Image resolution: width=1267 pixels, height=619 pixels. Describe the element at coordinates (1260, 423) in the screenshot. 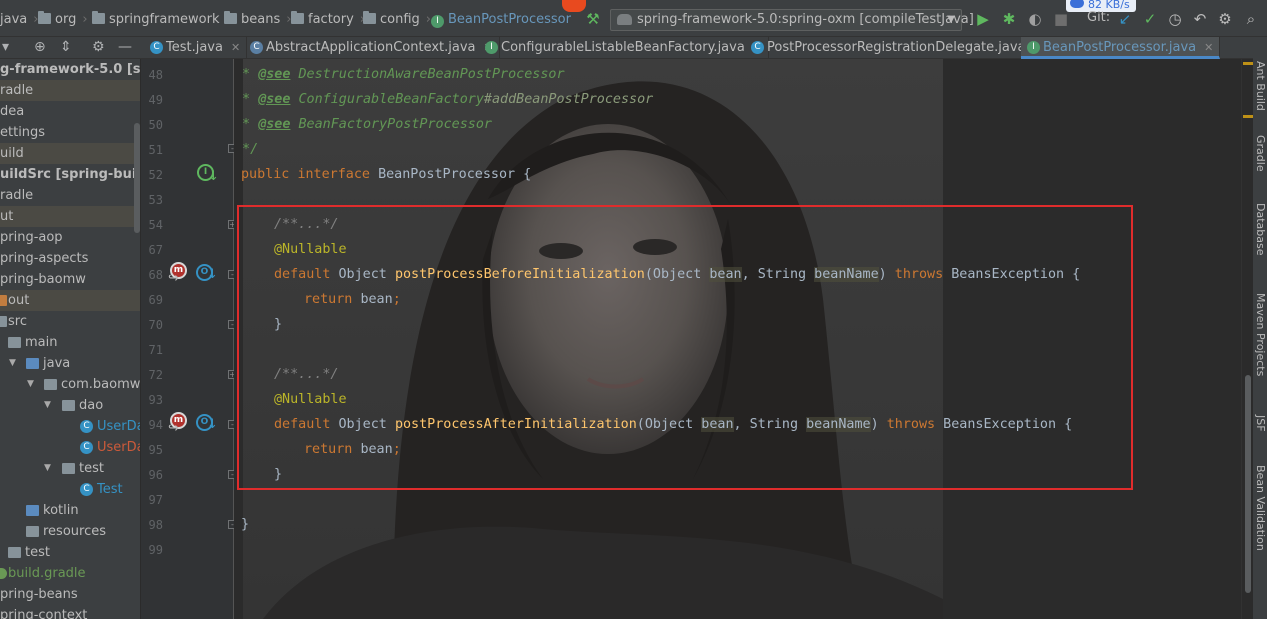

I see `tool-jsf: JSF` at that location.